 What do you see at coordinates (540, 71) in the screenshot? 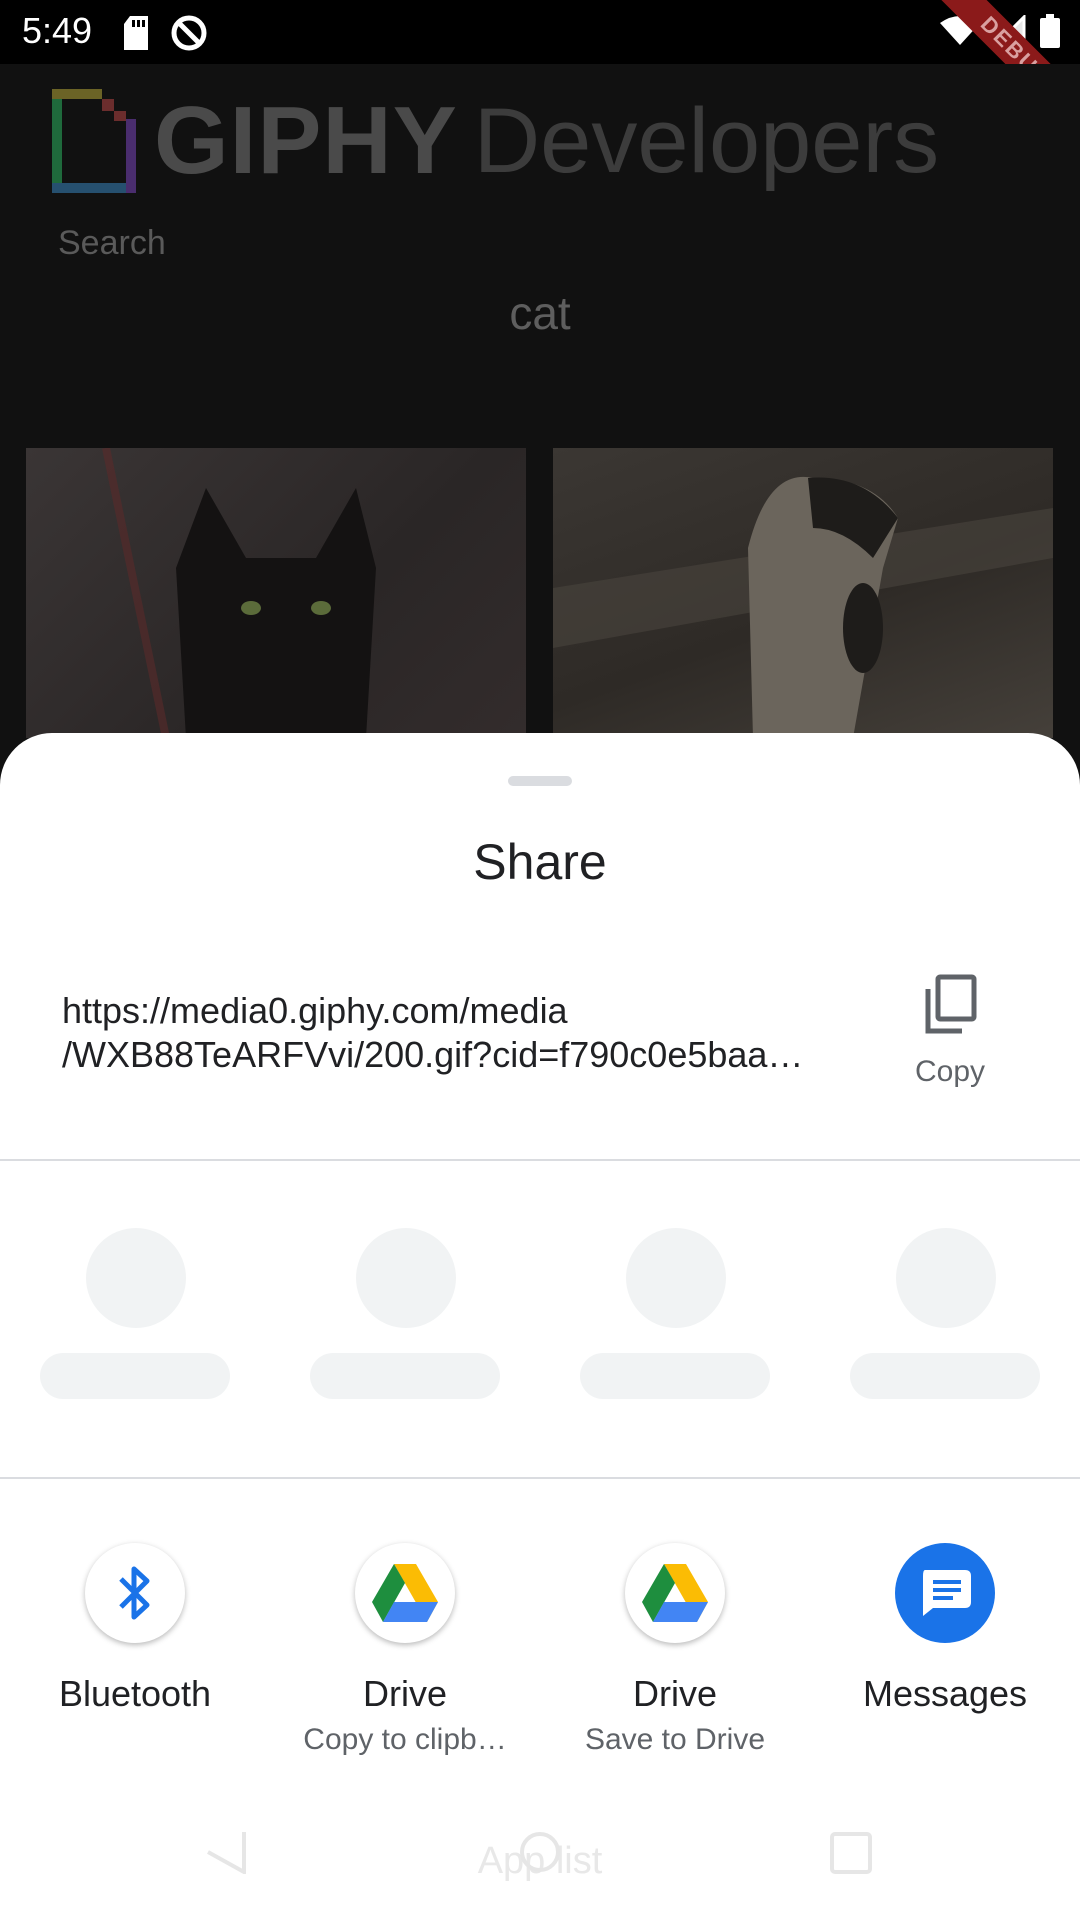
I see `status-bar: 5:49 DEBUG` at bounding box center [540, 71].